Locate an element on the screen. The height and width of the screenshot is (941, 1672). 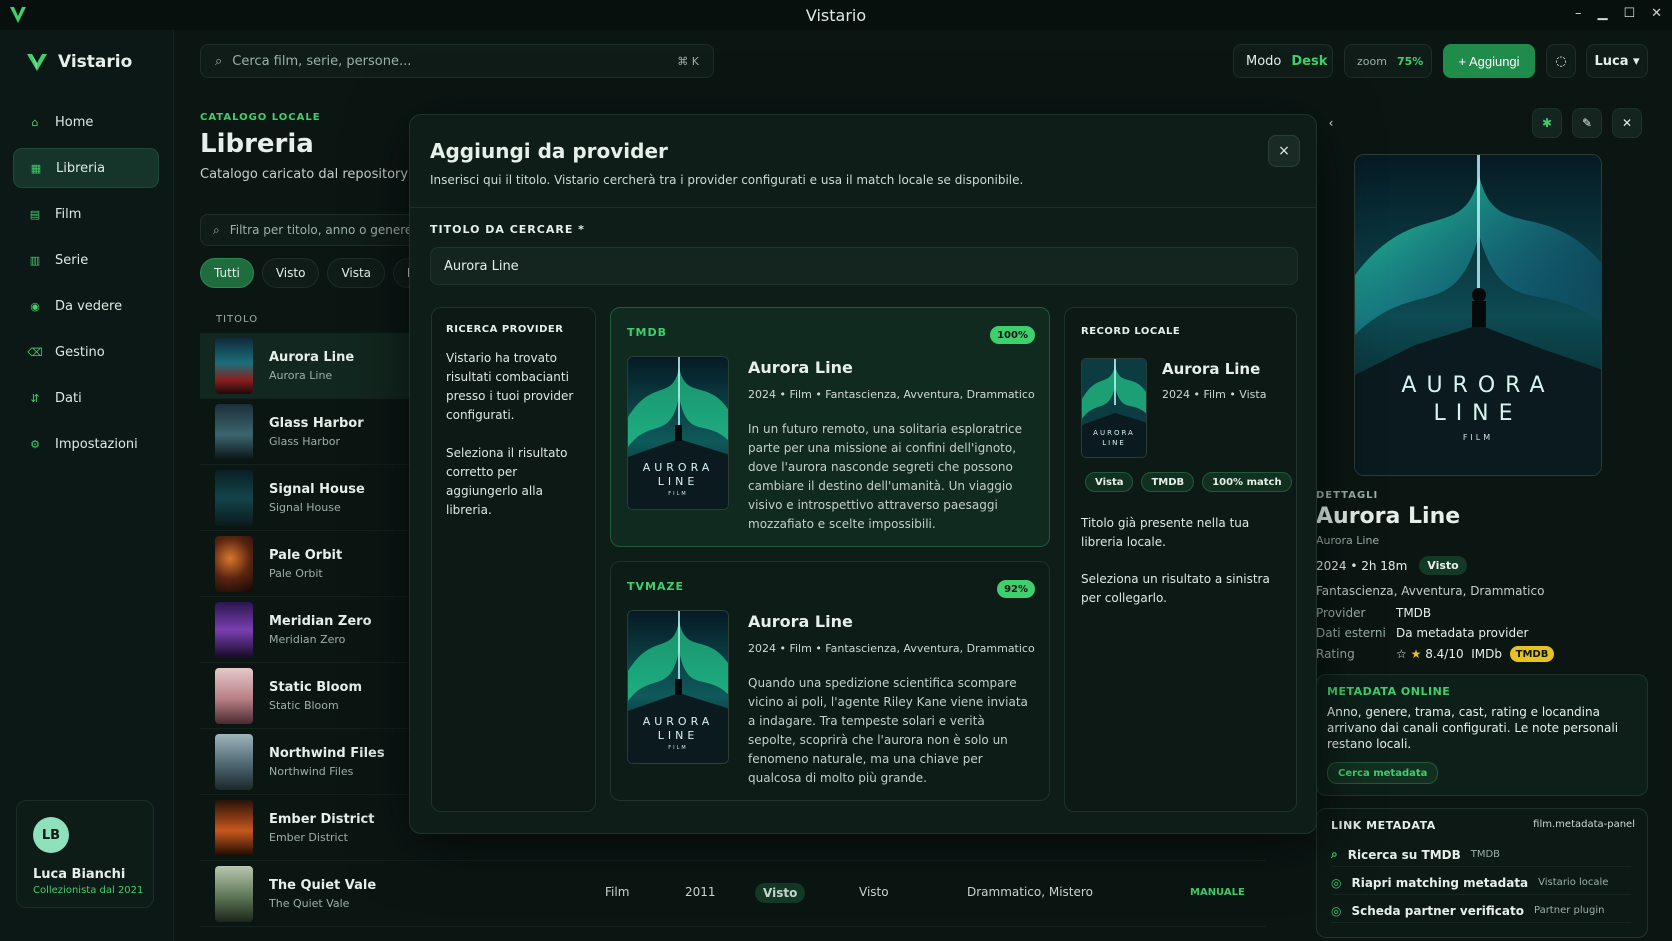
user-card: LB Luca Bianchi Collezionista dal 2021 is located at coordinates (85, 854).